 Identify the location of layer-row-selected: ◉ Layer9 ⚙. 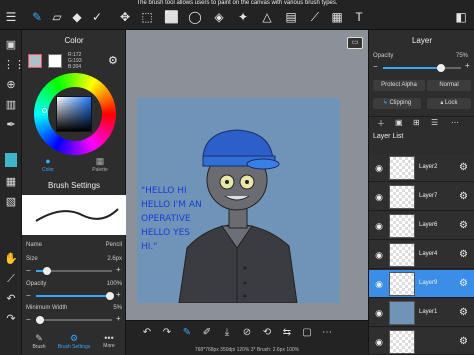
(421, 284).